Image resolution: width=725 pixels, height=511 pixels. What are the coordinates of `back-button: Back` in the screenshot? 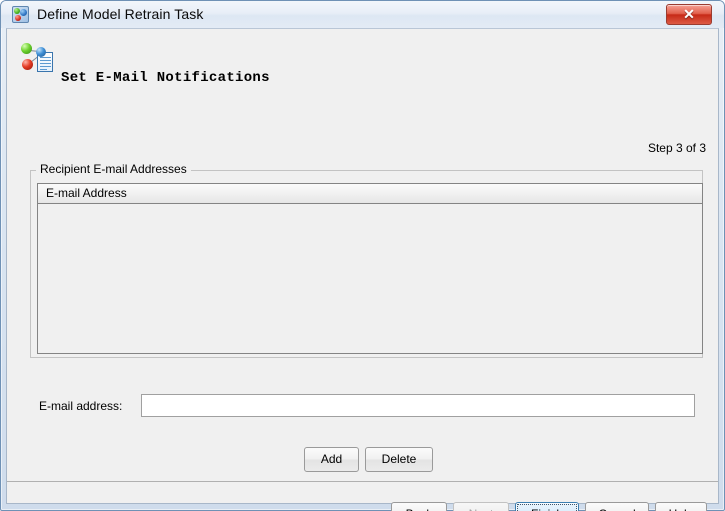 It's located at (419, 506).